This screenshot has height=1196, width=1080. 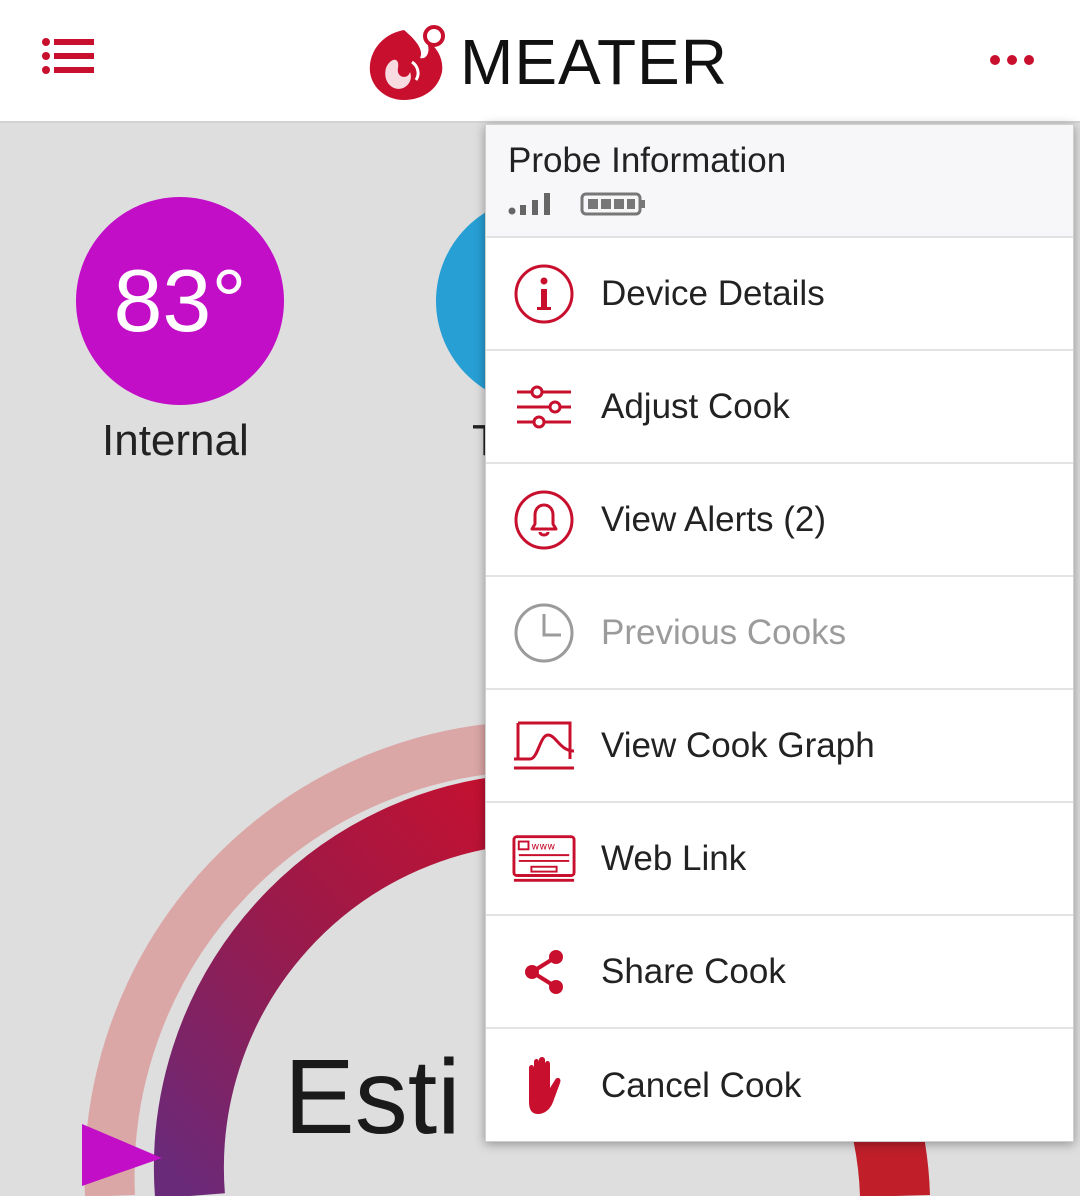 I want to click on more-dots-icon, so click(x=1012, y=61).